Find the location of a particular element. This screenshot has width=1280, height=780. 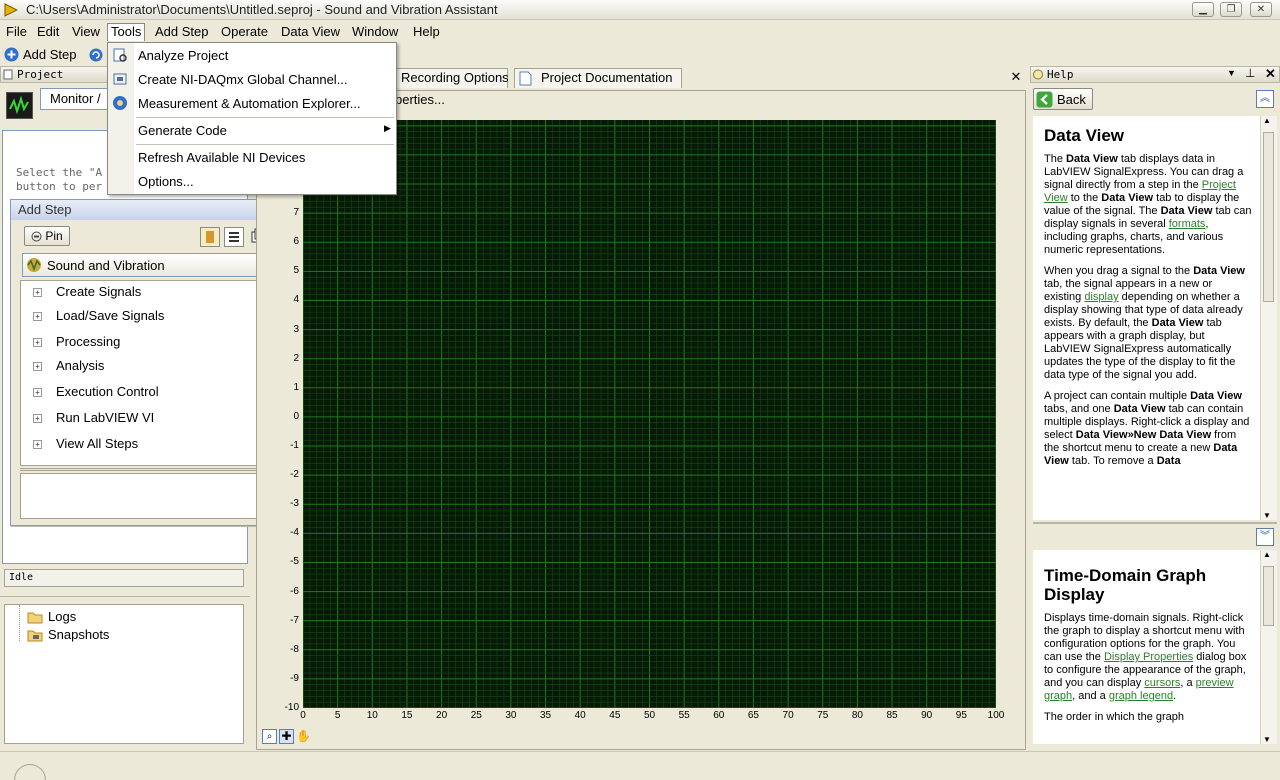

menu-icon-gutter is located at coordinates (121, 118).